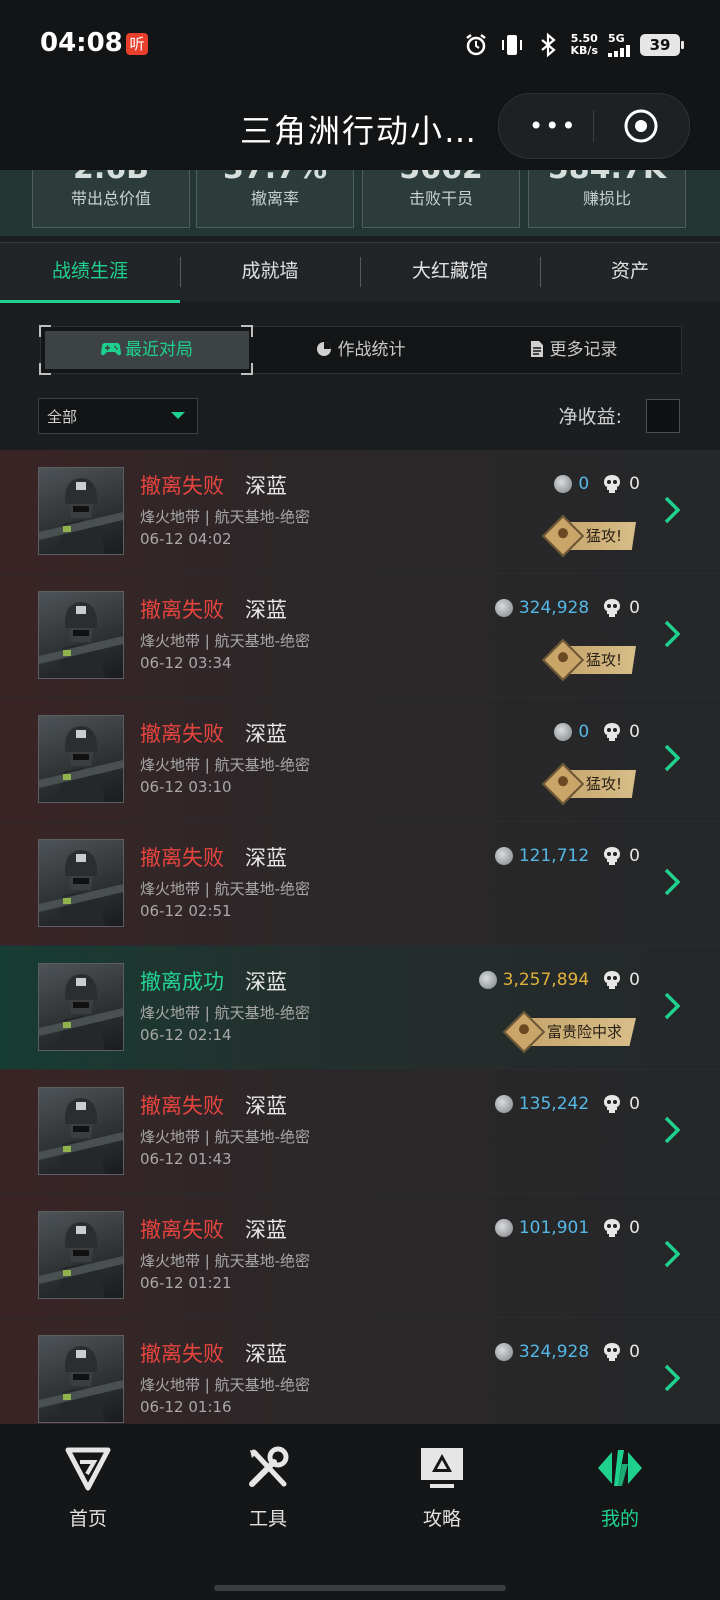 The width and height of the screenshot is (720, 1600). I want to click on medal-icon, so click(563, 536).